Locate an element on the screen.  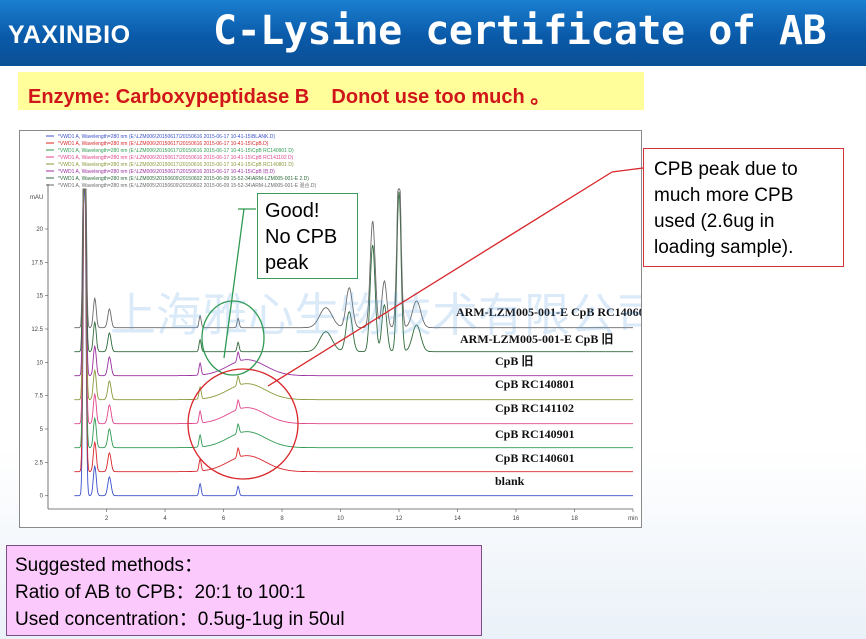
series-label: blank is located at coordinates (510, 481).